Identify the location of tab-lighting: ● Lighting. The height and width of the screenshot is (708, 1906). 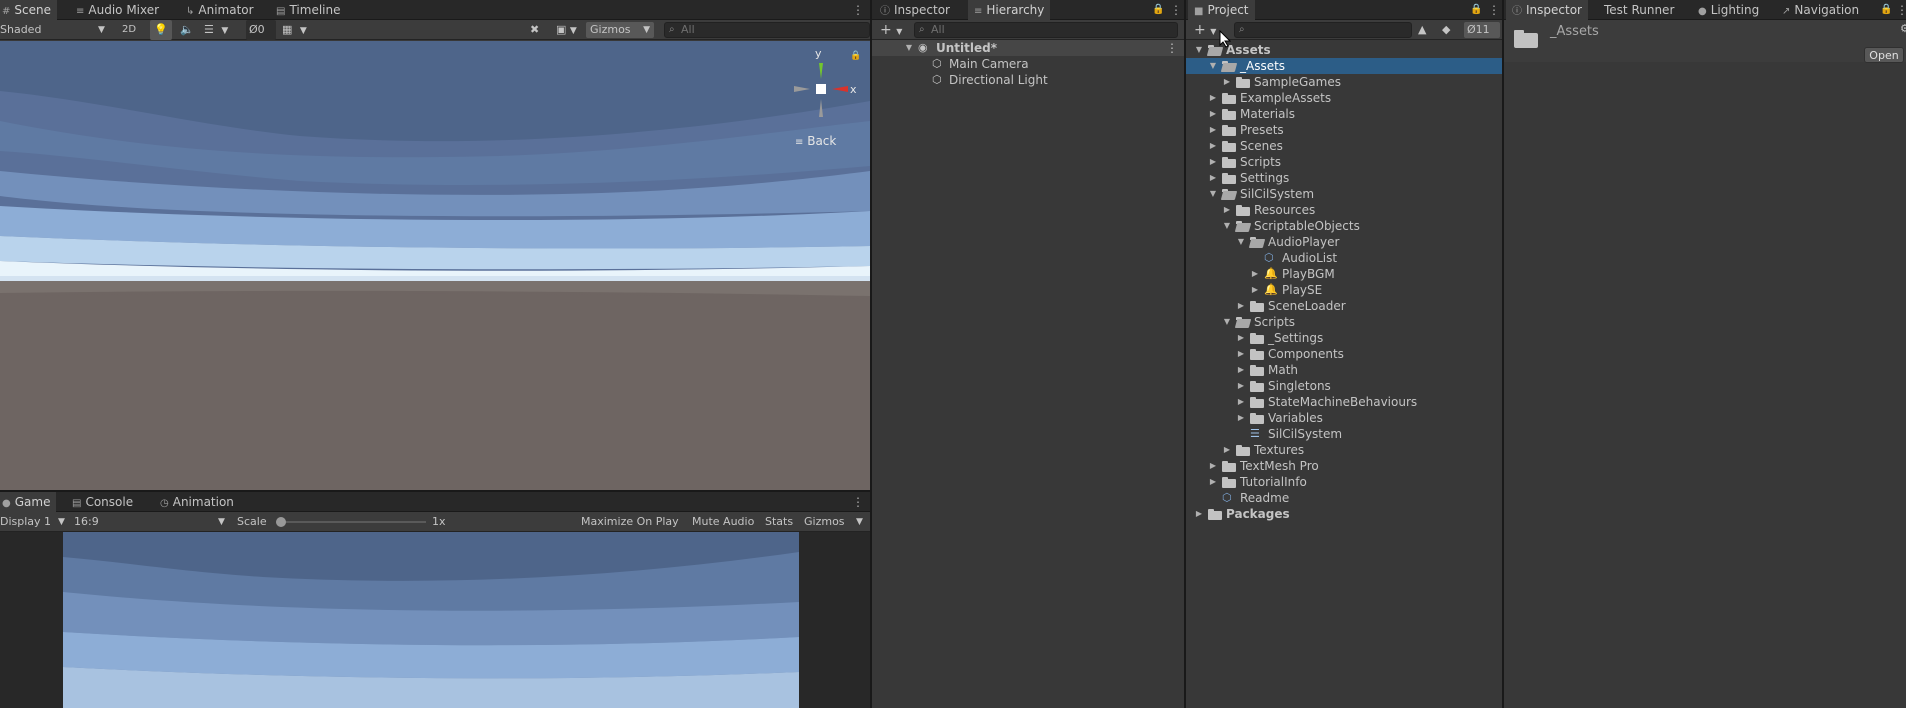
(1728, 10).